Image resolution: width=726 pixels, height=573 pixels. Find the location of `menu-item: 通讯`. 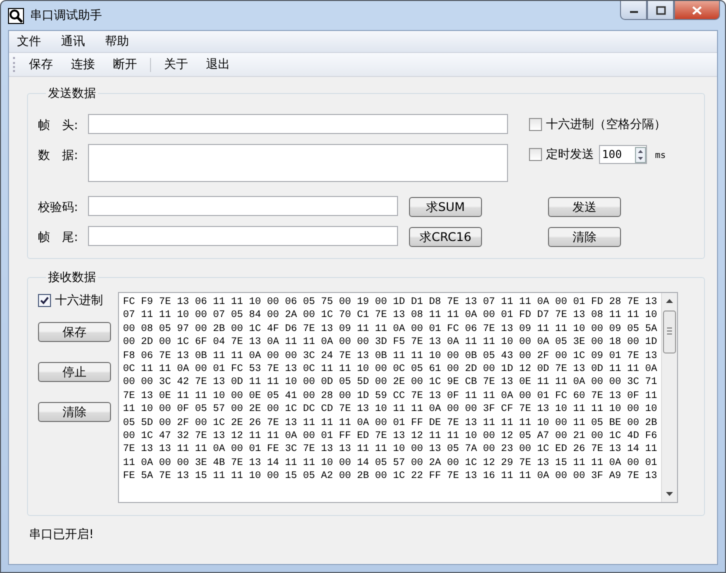

menu-item: 通讯 is located at coordinates (73, 41).